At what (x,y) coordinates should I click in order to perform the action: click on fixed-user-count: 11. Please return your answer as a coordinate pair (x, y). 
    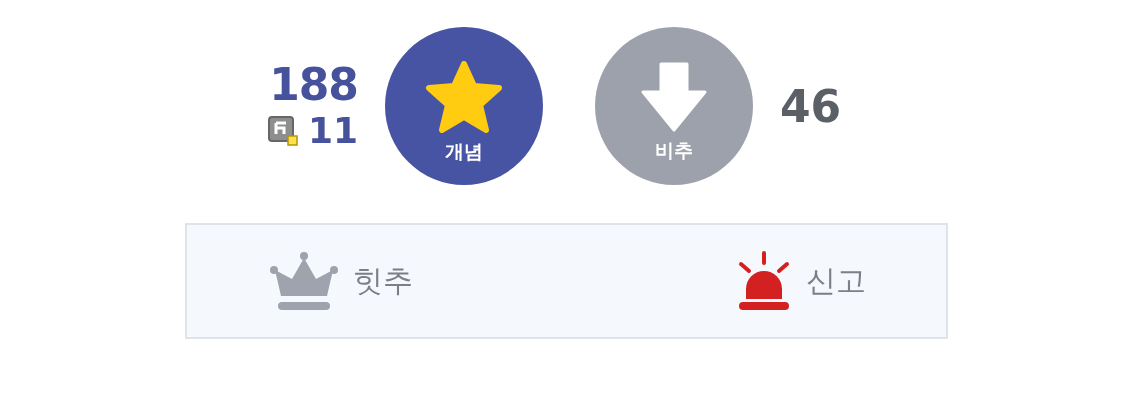
    Looking at the image, I should click on (332, 131).